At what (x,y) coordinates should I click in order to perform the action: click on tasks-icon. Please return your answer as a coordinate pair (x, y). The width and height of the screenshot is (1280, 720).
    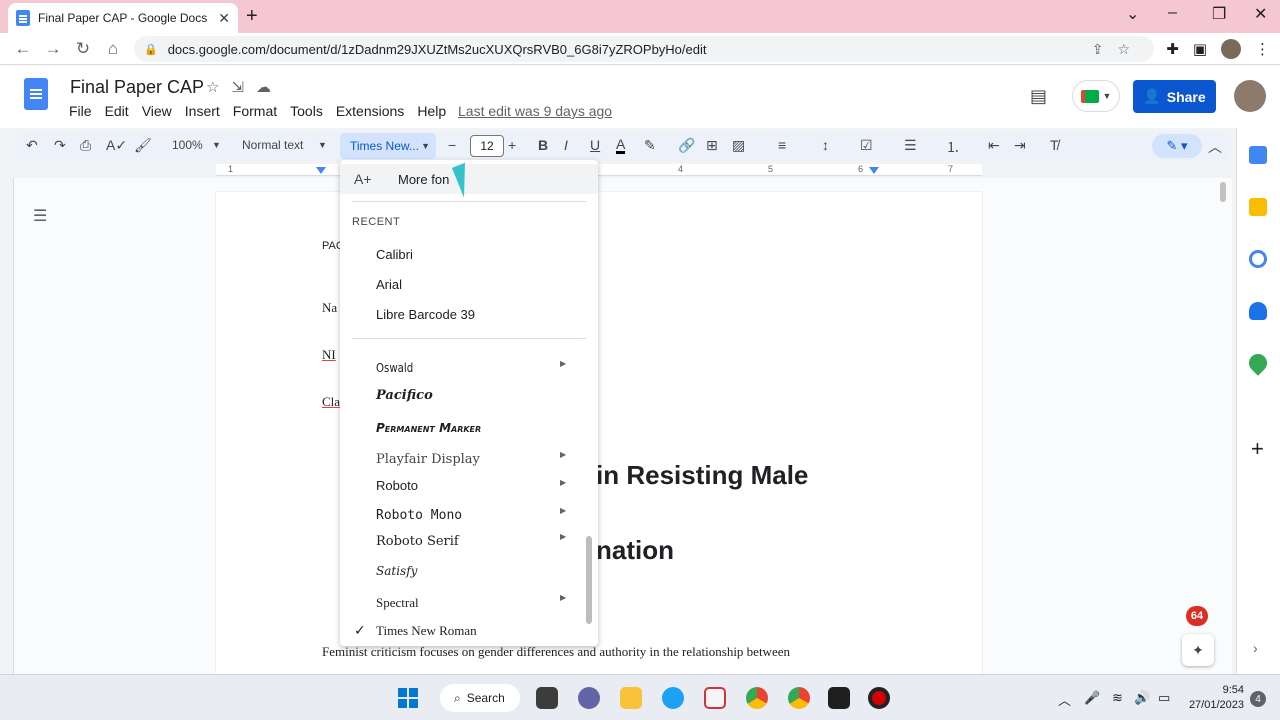
    Looking at the image, I should click on (1258, 259).